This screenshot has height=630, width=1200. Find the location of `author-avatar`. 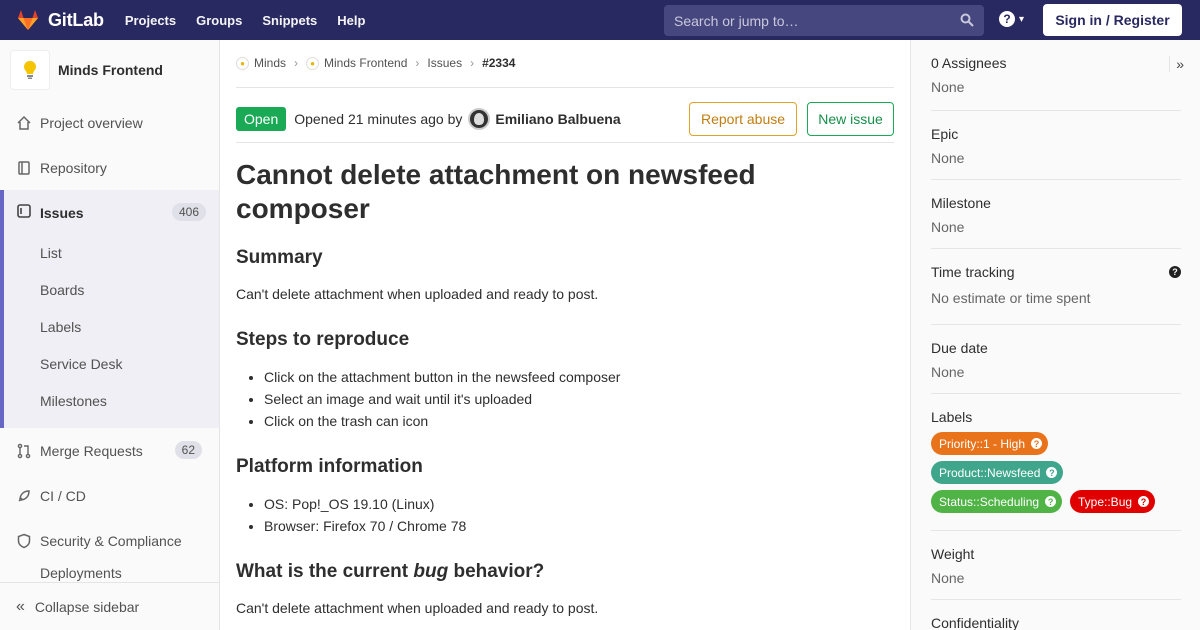

author-avatar is located at coordinates (479, 119).